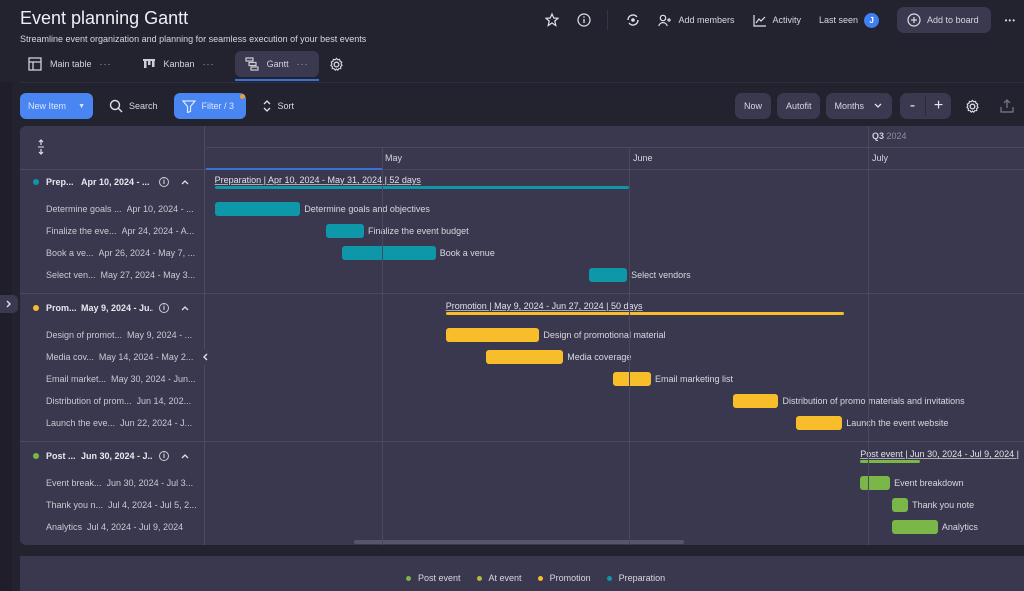 The height and width of the screenshot is (591, 1024). What do you see at coordinates (642, 578) in the screenshot?
I see `legend-label: Preparation` at bounding box center [642, 578].